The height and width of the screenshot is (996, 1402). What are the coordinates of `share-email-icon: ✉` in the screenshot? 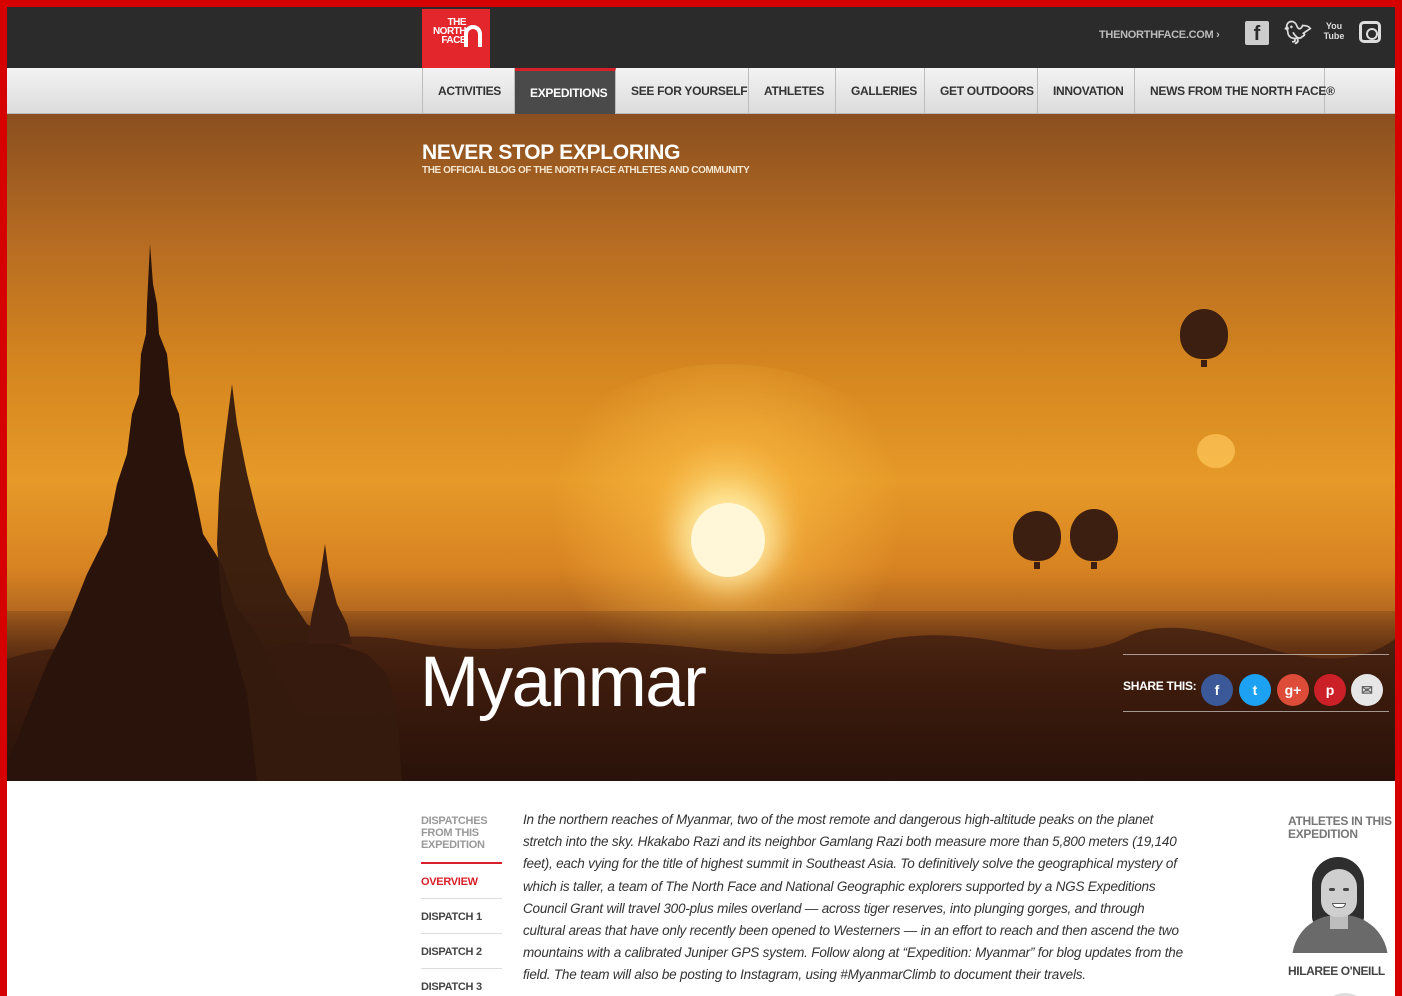 It's located at (1367, 690).